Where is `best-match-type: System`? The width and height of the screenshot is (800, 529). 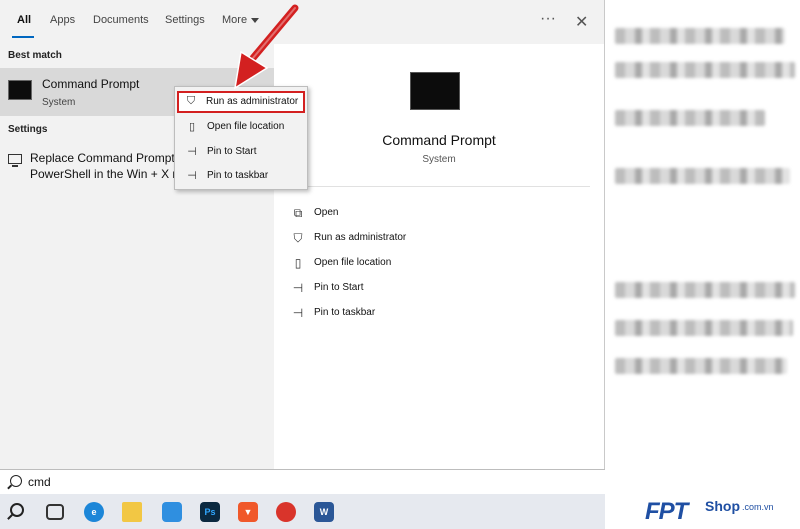
best-match-type: System is located at coordinates (59, 102).